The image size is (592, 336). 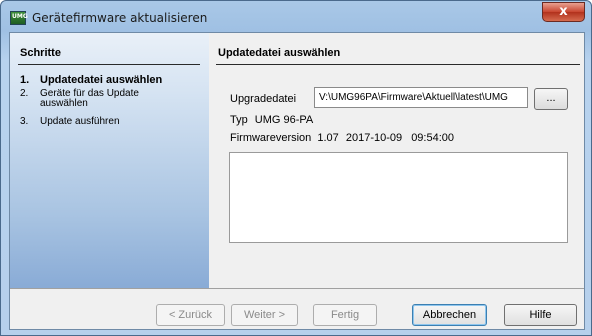 What do you see at coordinates (190, 315) in the screenshot?
I see `back-button: < Zurück` at bounding box center [190, 315].